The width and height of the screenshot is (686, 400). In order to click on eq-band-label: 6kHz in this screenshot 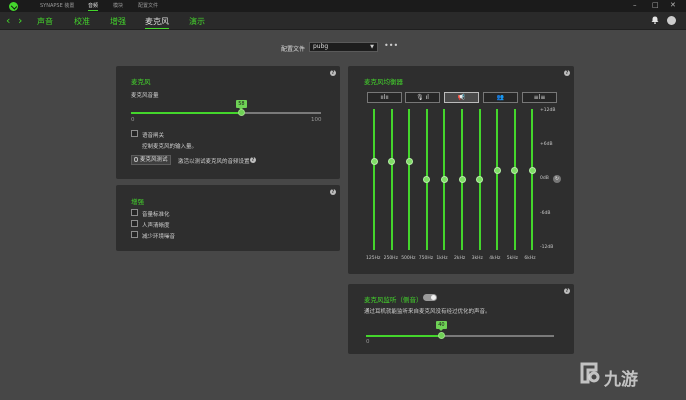, I will do `click(530, 258)`.